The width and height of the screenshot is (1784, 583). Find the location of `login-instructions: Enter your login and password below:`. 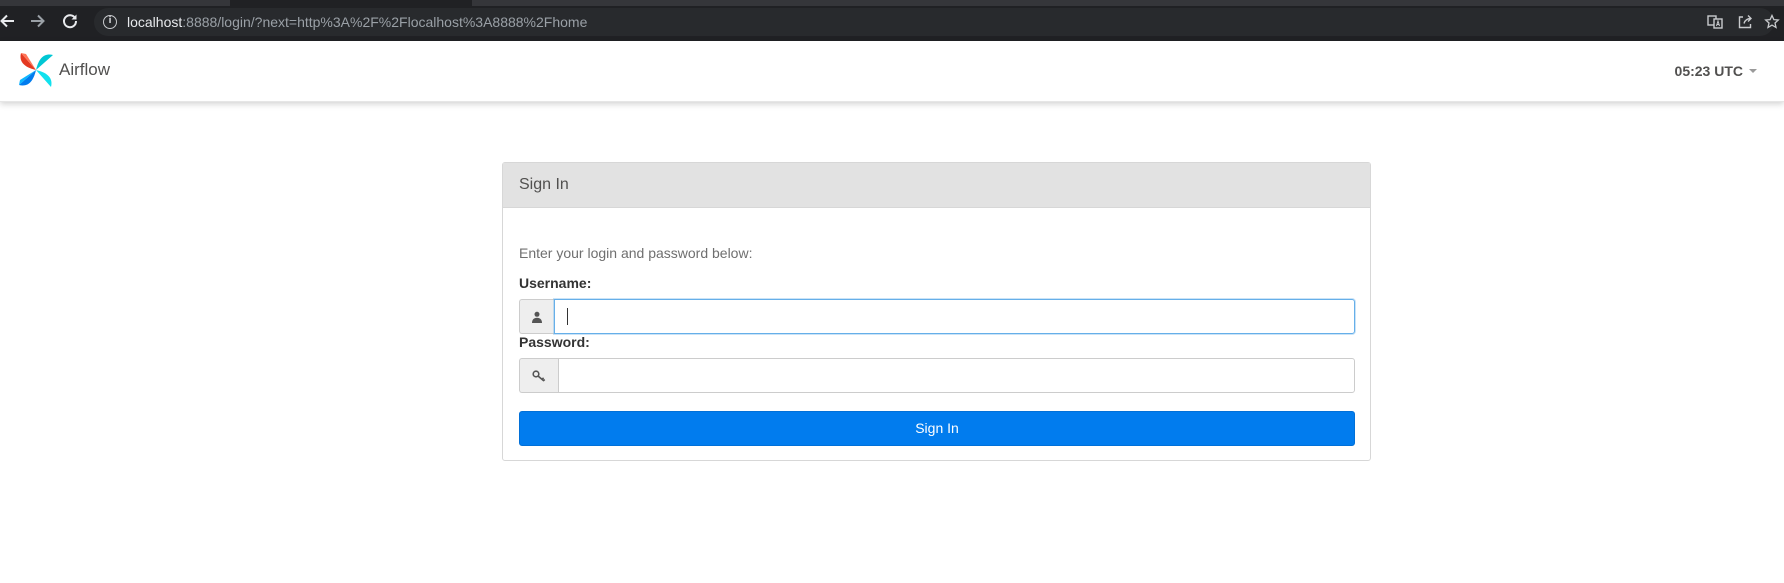

login-instructions: Enter your login and password below: is located at coordinates (636, 253).